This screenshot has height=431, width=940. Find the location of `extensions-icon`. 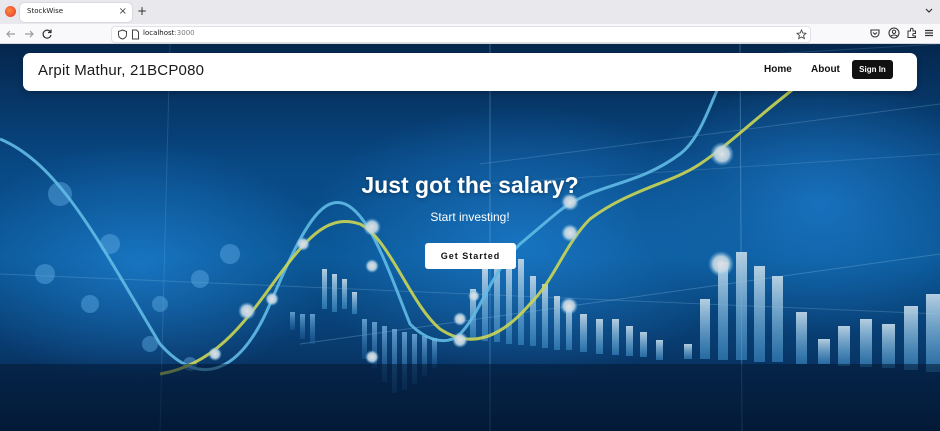

extensions-icon is located at coordinates (912, 33).